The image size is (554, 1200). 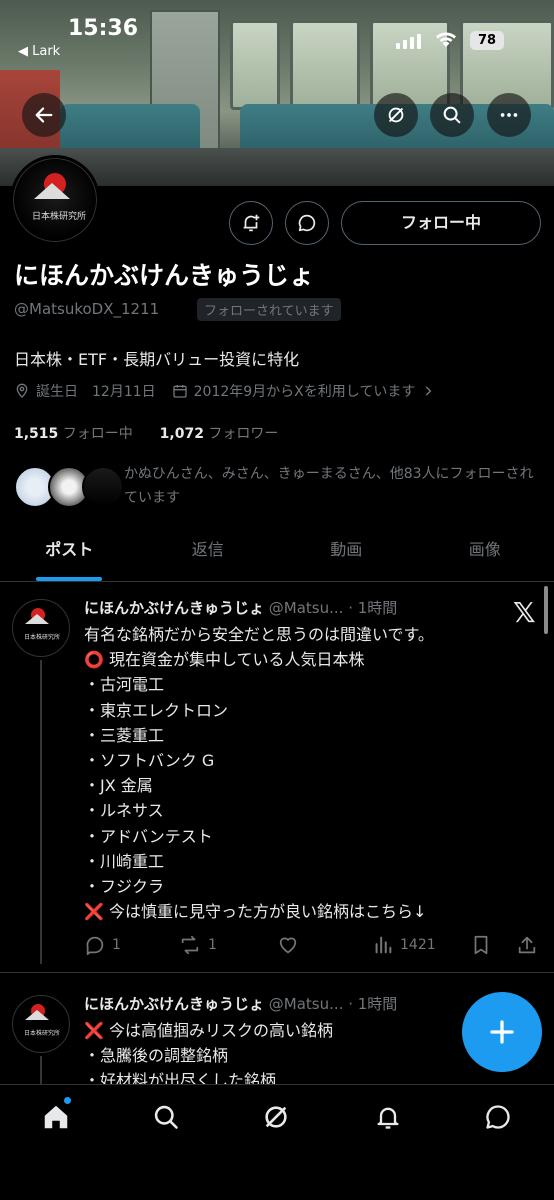 I want to click on search-button, so click(x=452, y=115).